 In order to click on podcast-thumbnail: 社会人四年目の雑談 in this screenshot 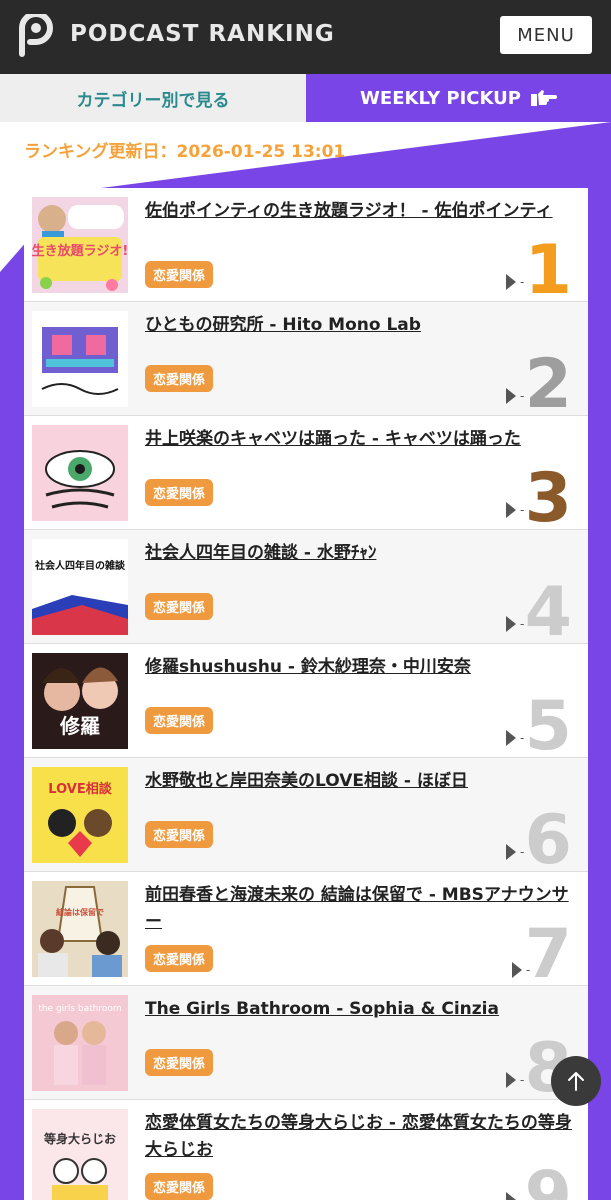, I will do `click(80, 587)`.